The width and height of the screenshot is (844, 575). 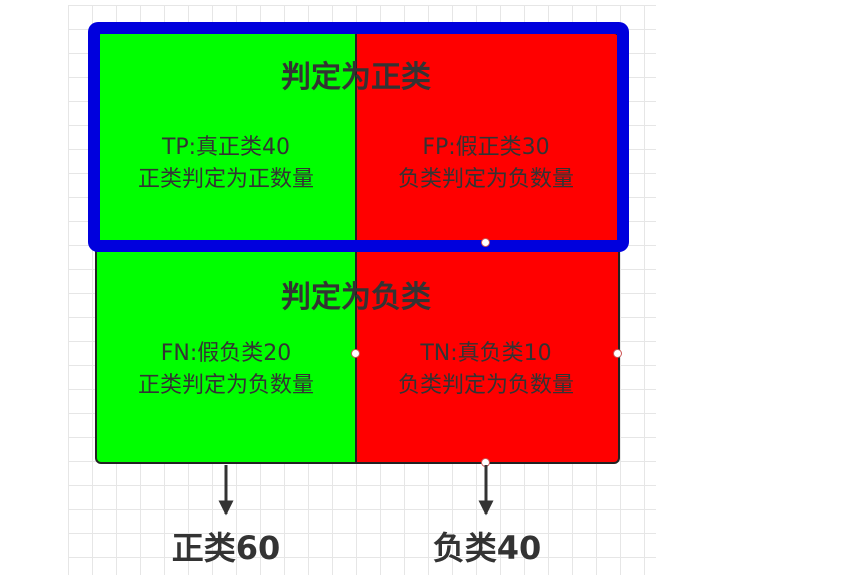 What do you see at coordinates (487, 548) in the screenshot?
I see `total-negative: 负类40` at bounding box center [487, 548].